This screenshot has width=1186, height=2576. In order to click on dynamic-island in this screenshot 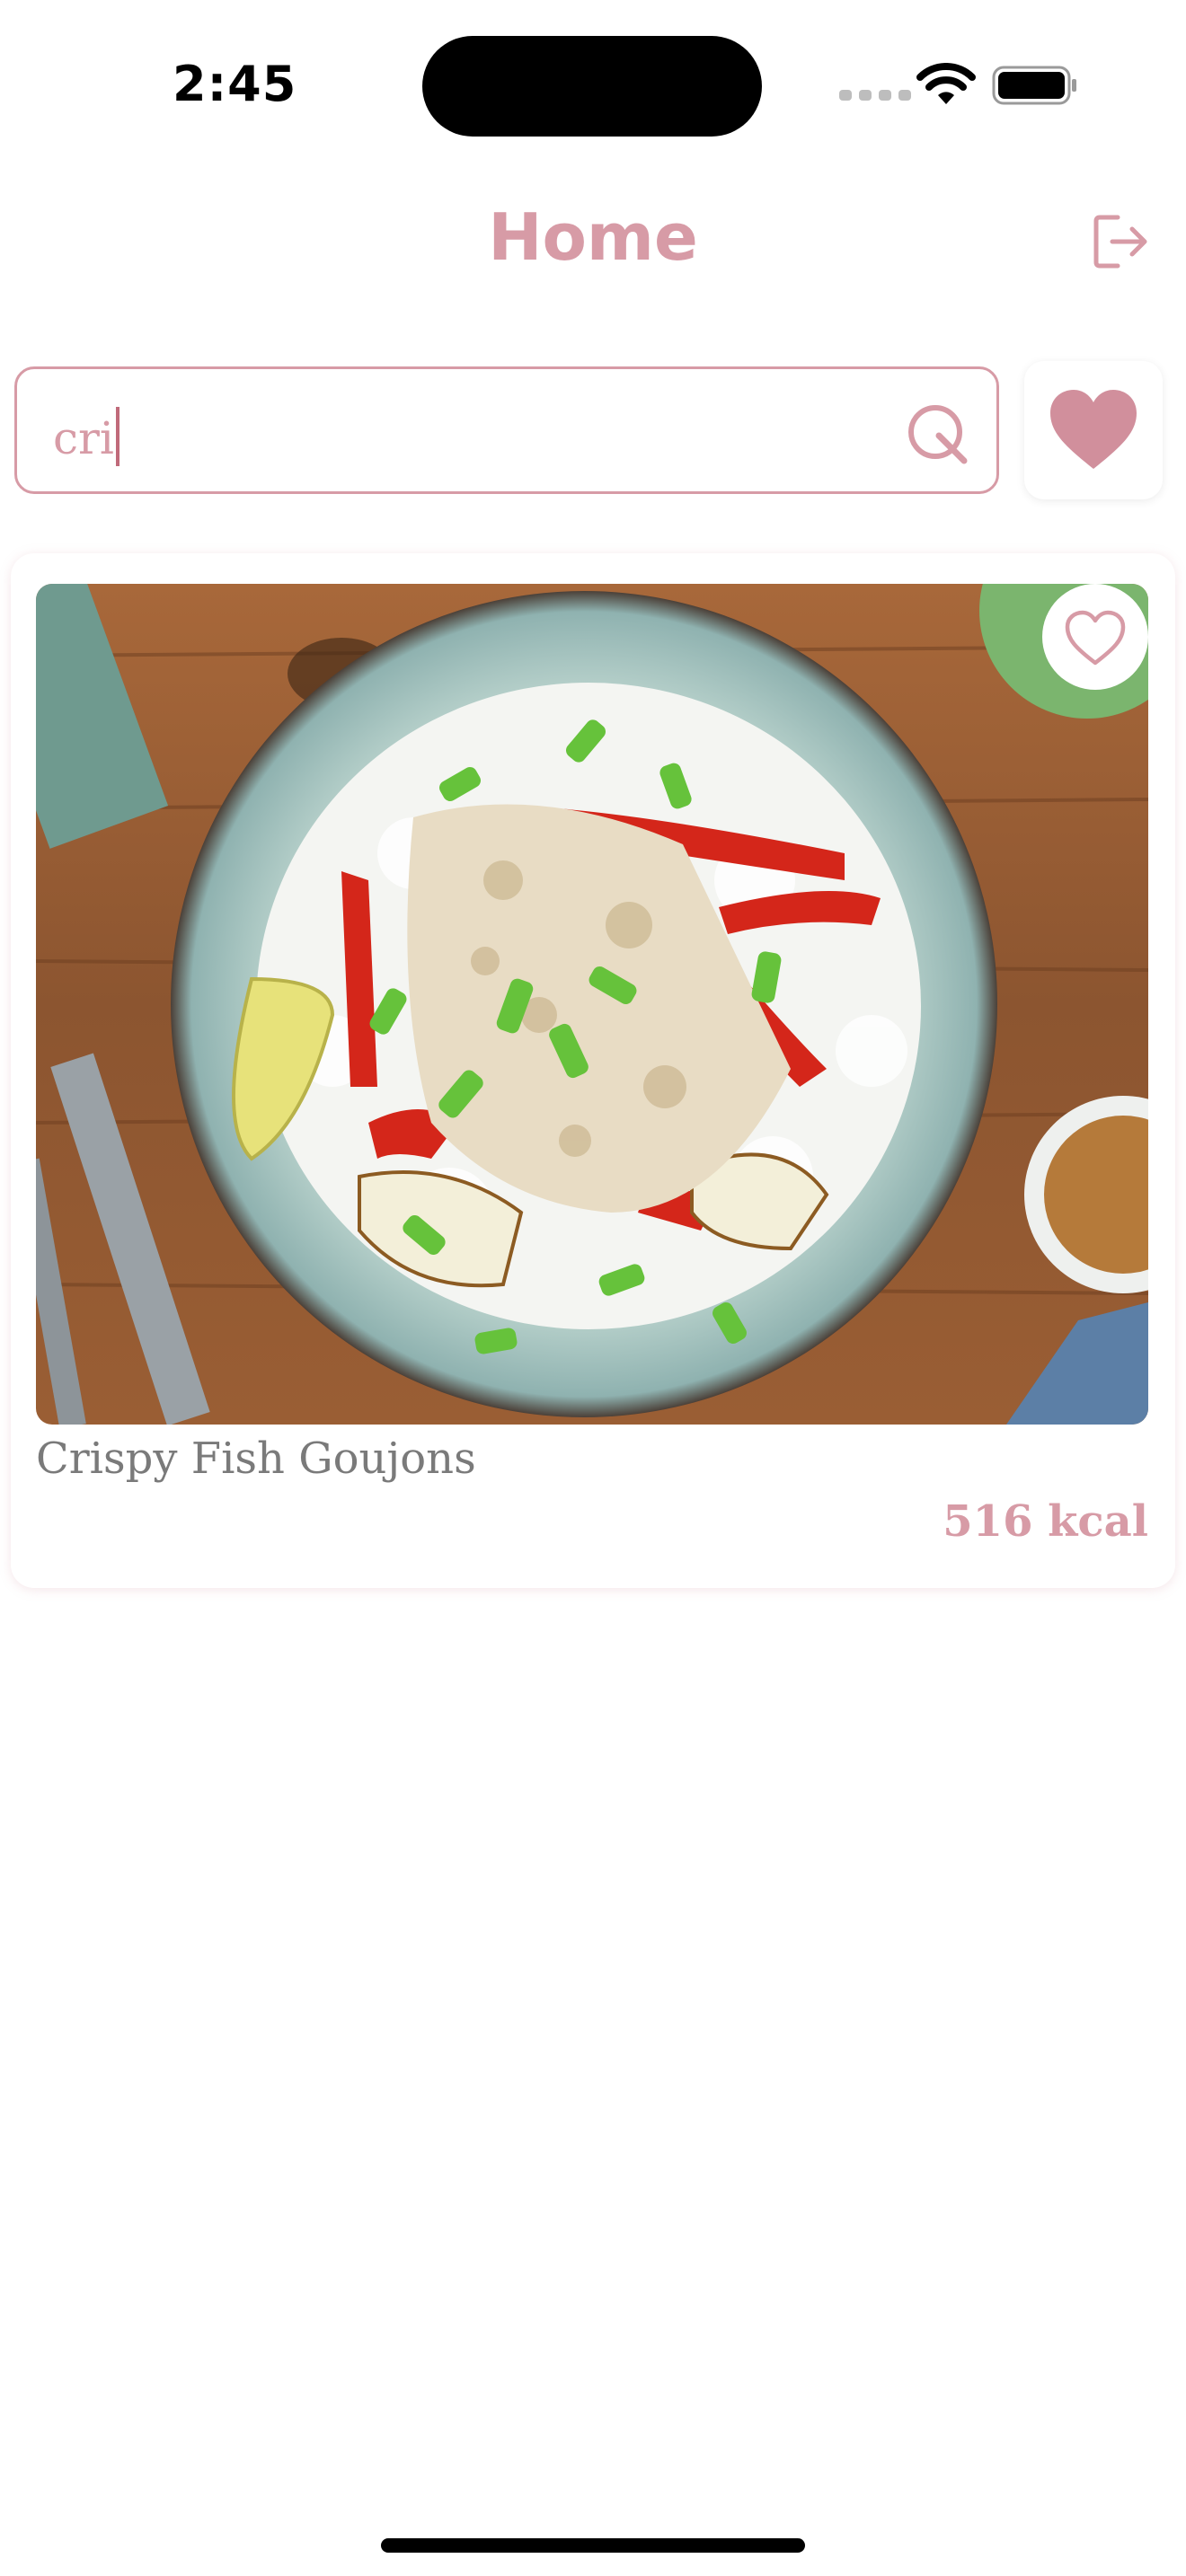, I will do `click(592, 86)`.